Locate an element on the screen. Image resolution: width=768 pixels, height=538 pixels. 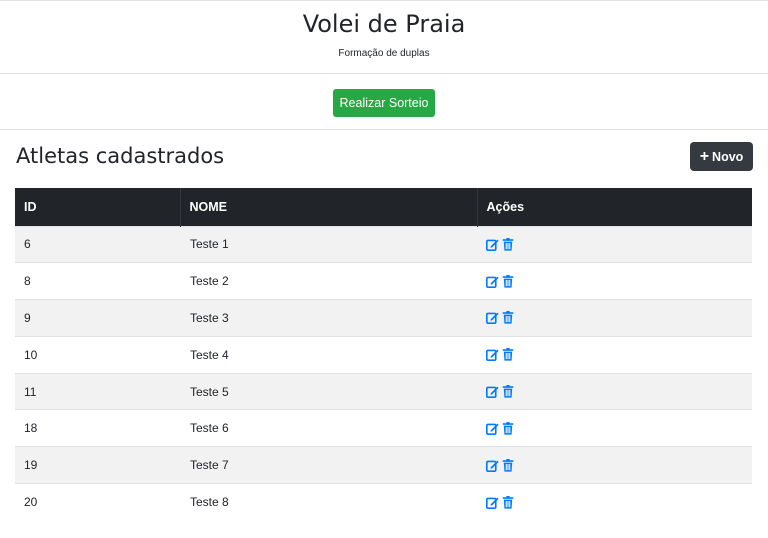
novo-button: + Novo is located at coordinates (721, 156).